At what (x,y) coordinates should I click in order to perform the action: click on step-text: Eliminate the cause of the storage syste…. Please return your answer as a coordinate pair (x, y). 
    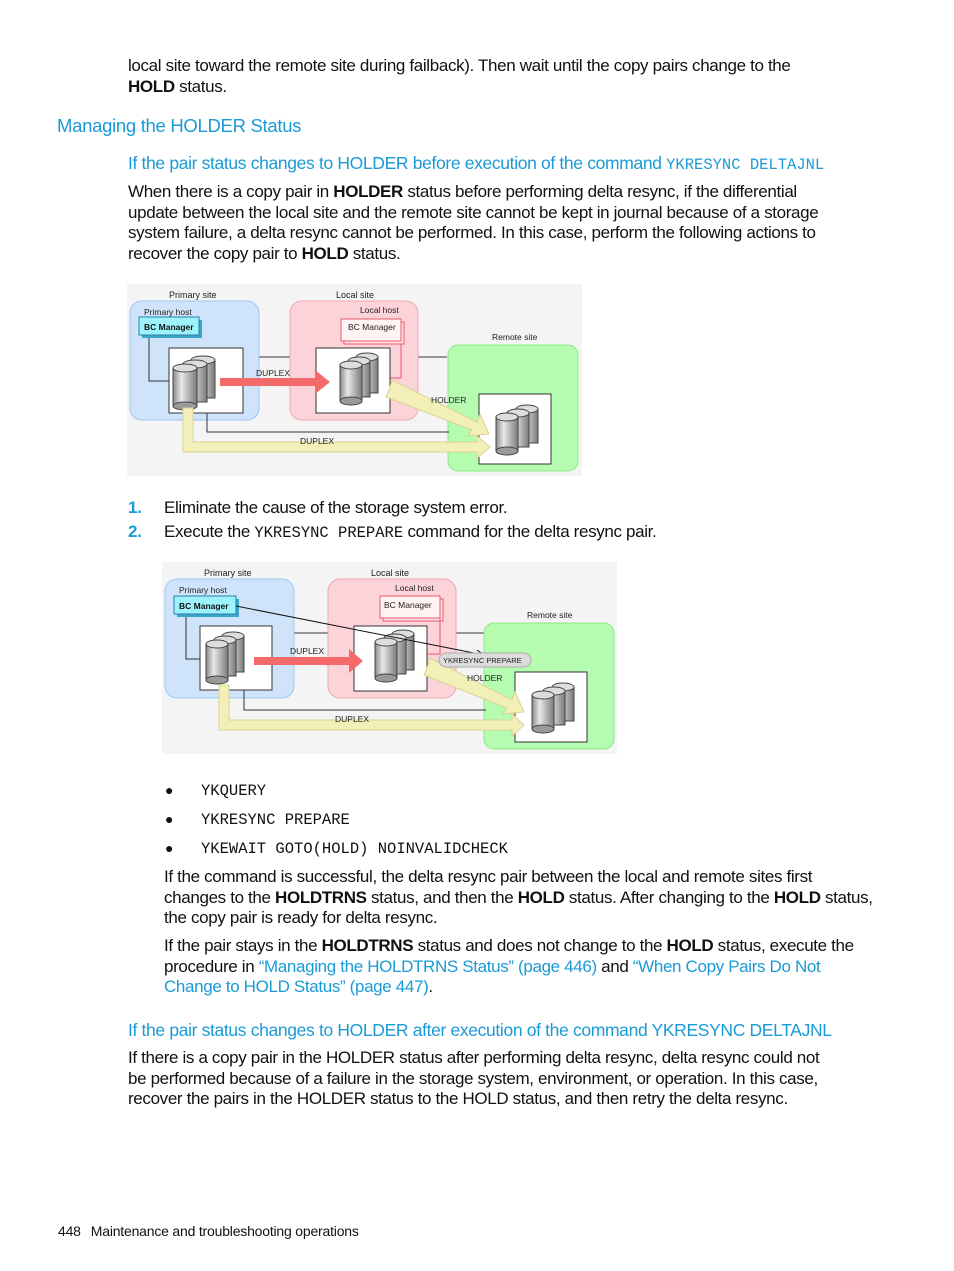
    Looking at the image, I should click on (336, 507).